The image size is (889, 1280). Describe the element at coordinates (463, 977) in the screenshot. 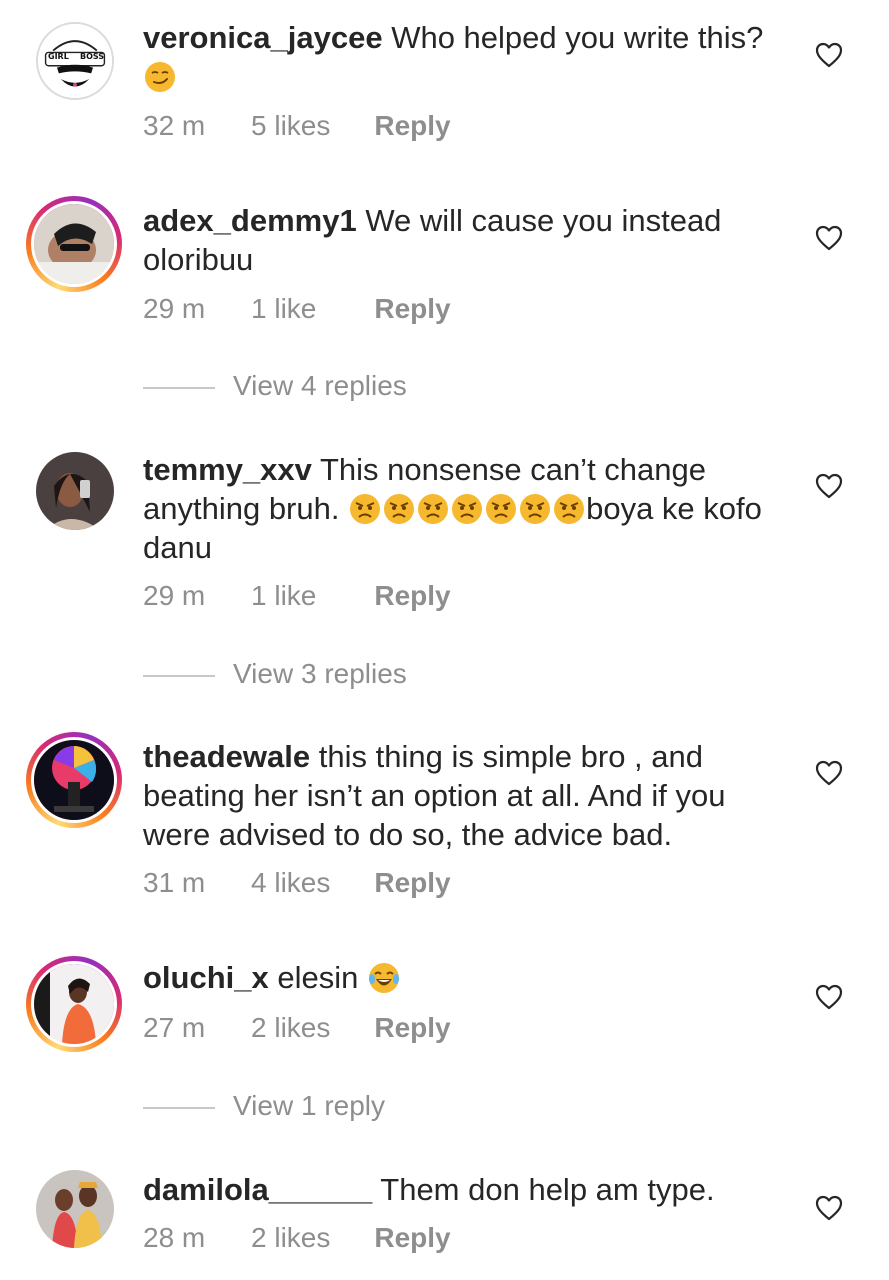

I see `comment-text: oluchi_x elesin` at that location.